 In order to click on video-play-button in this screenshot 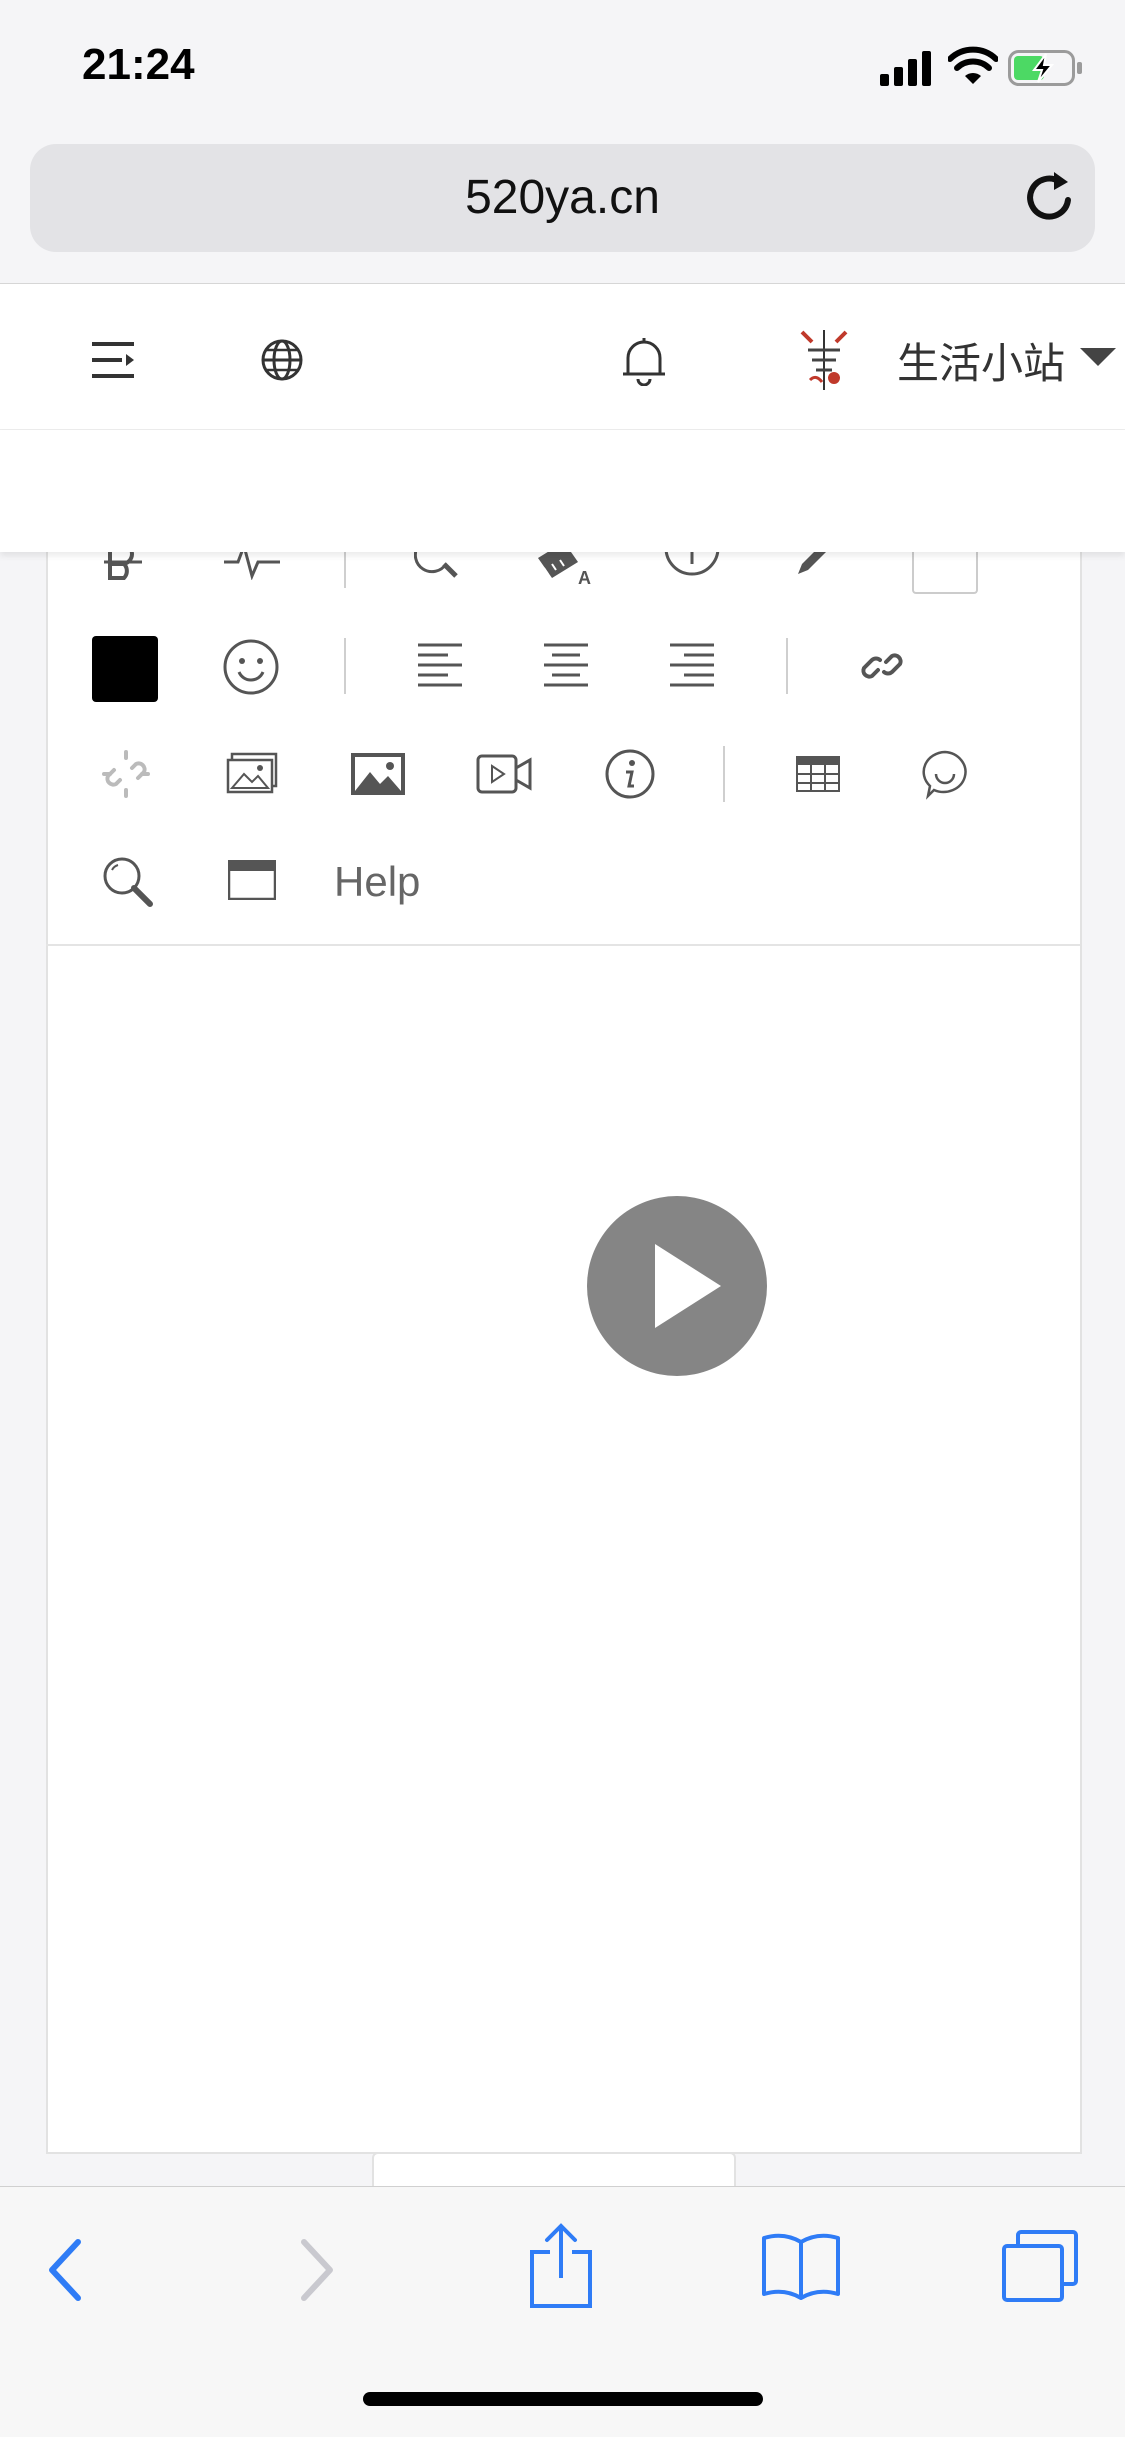, I will do `click(677, 1286)`.